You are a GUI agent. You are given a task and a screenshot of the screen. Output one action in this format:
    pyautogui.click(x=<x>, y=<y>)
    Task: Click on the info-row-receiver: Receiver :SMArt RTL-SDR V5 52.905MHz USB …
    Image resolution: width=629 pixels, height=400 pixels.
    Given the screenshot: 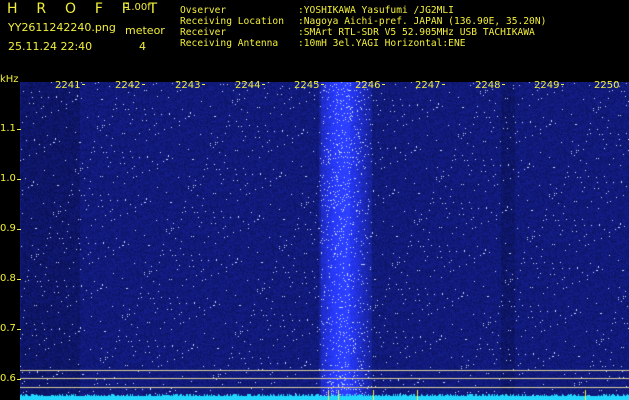 What is the action you would take?
    pyautogui.click(x=363, y=32)
    